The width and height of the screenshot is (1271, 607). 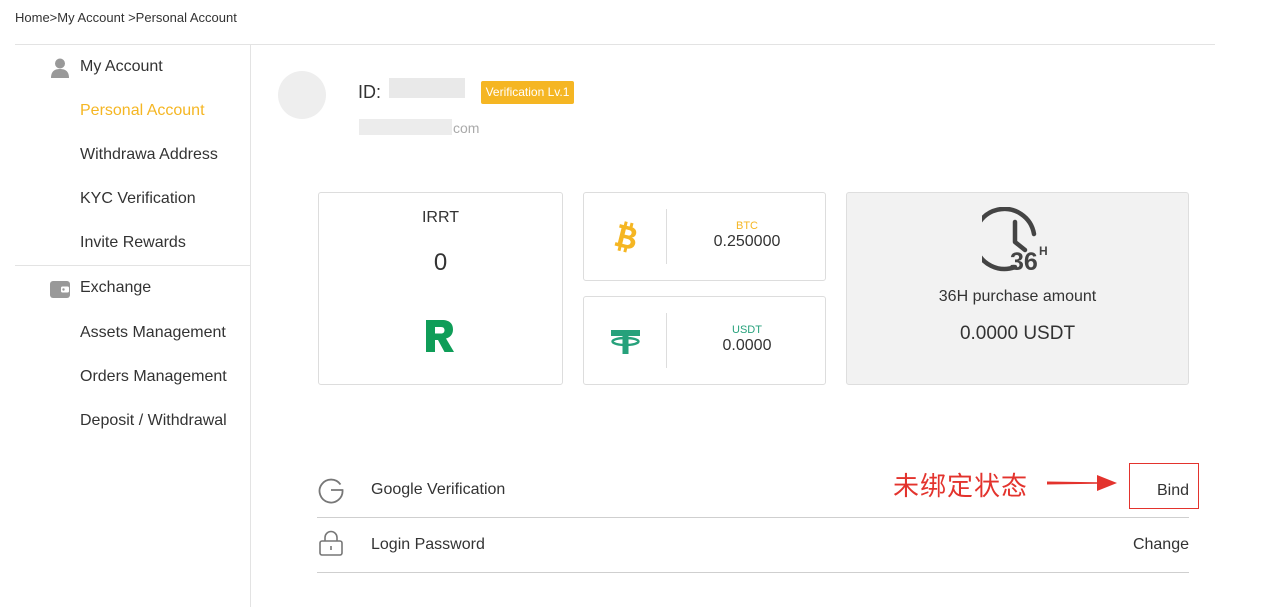 I want to click on user-id-label: ID:, so click(x=370, y=92).